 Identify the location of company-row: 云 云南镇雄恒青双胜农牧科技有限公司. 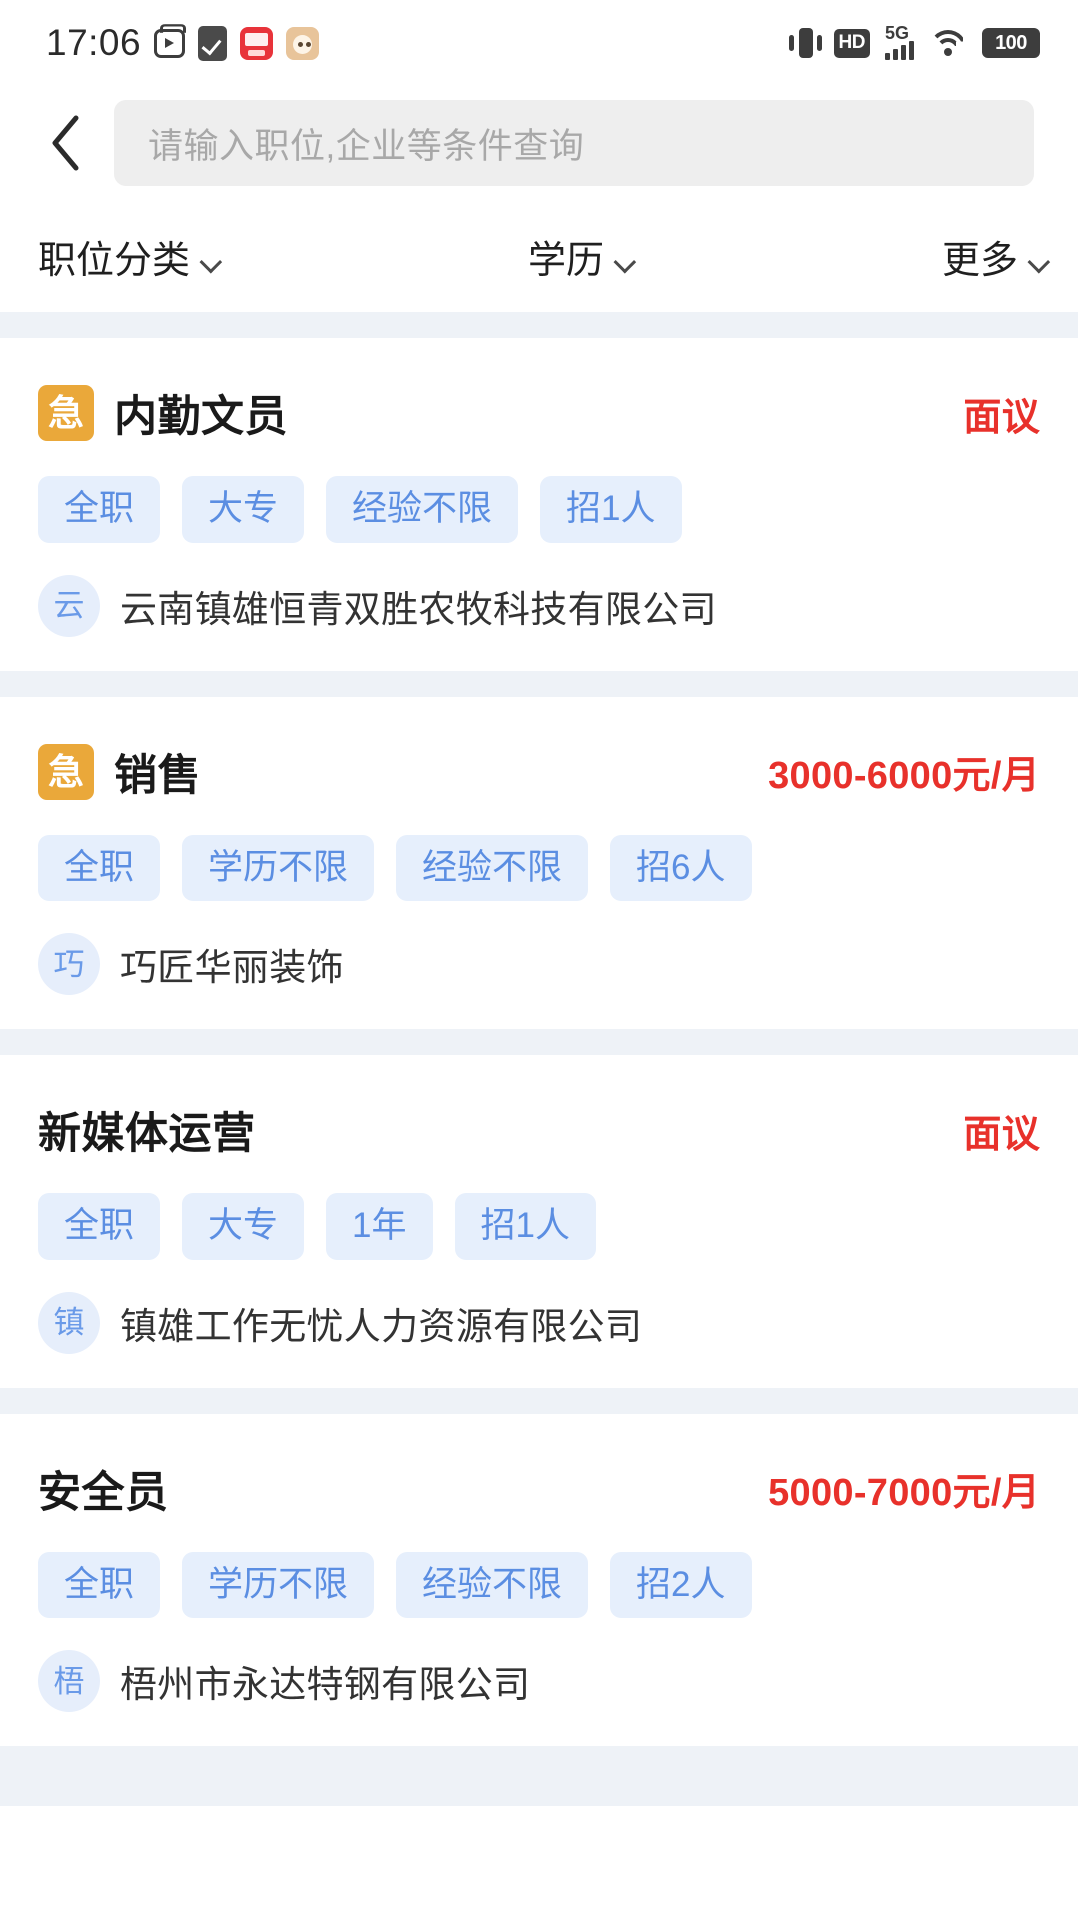
(539, 605).